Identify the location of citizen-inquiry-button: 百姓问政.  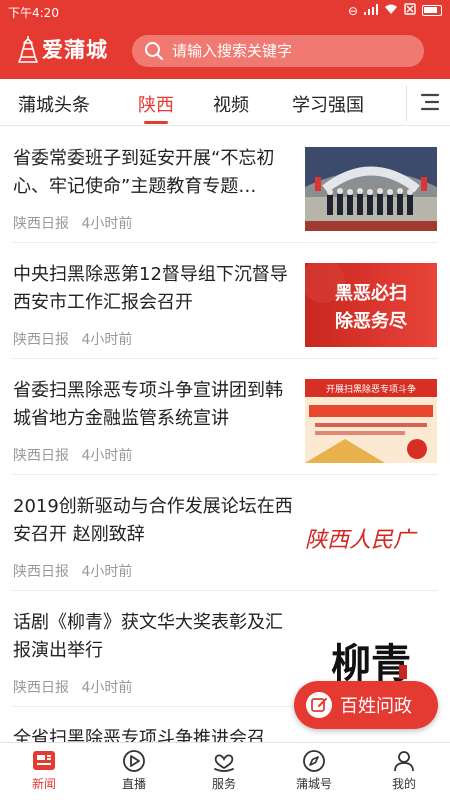
(366, 705).